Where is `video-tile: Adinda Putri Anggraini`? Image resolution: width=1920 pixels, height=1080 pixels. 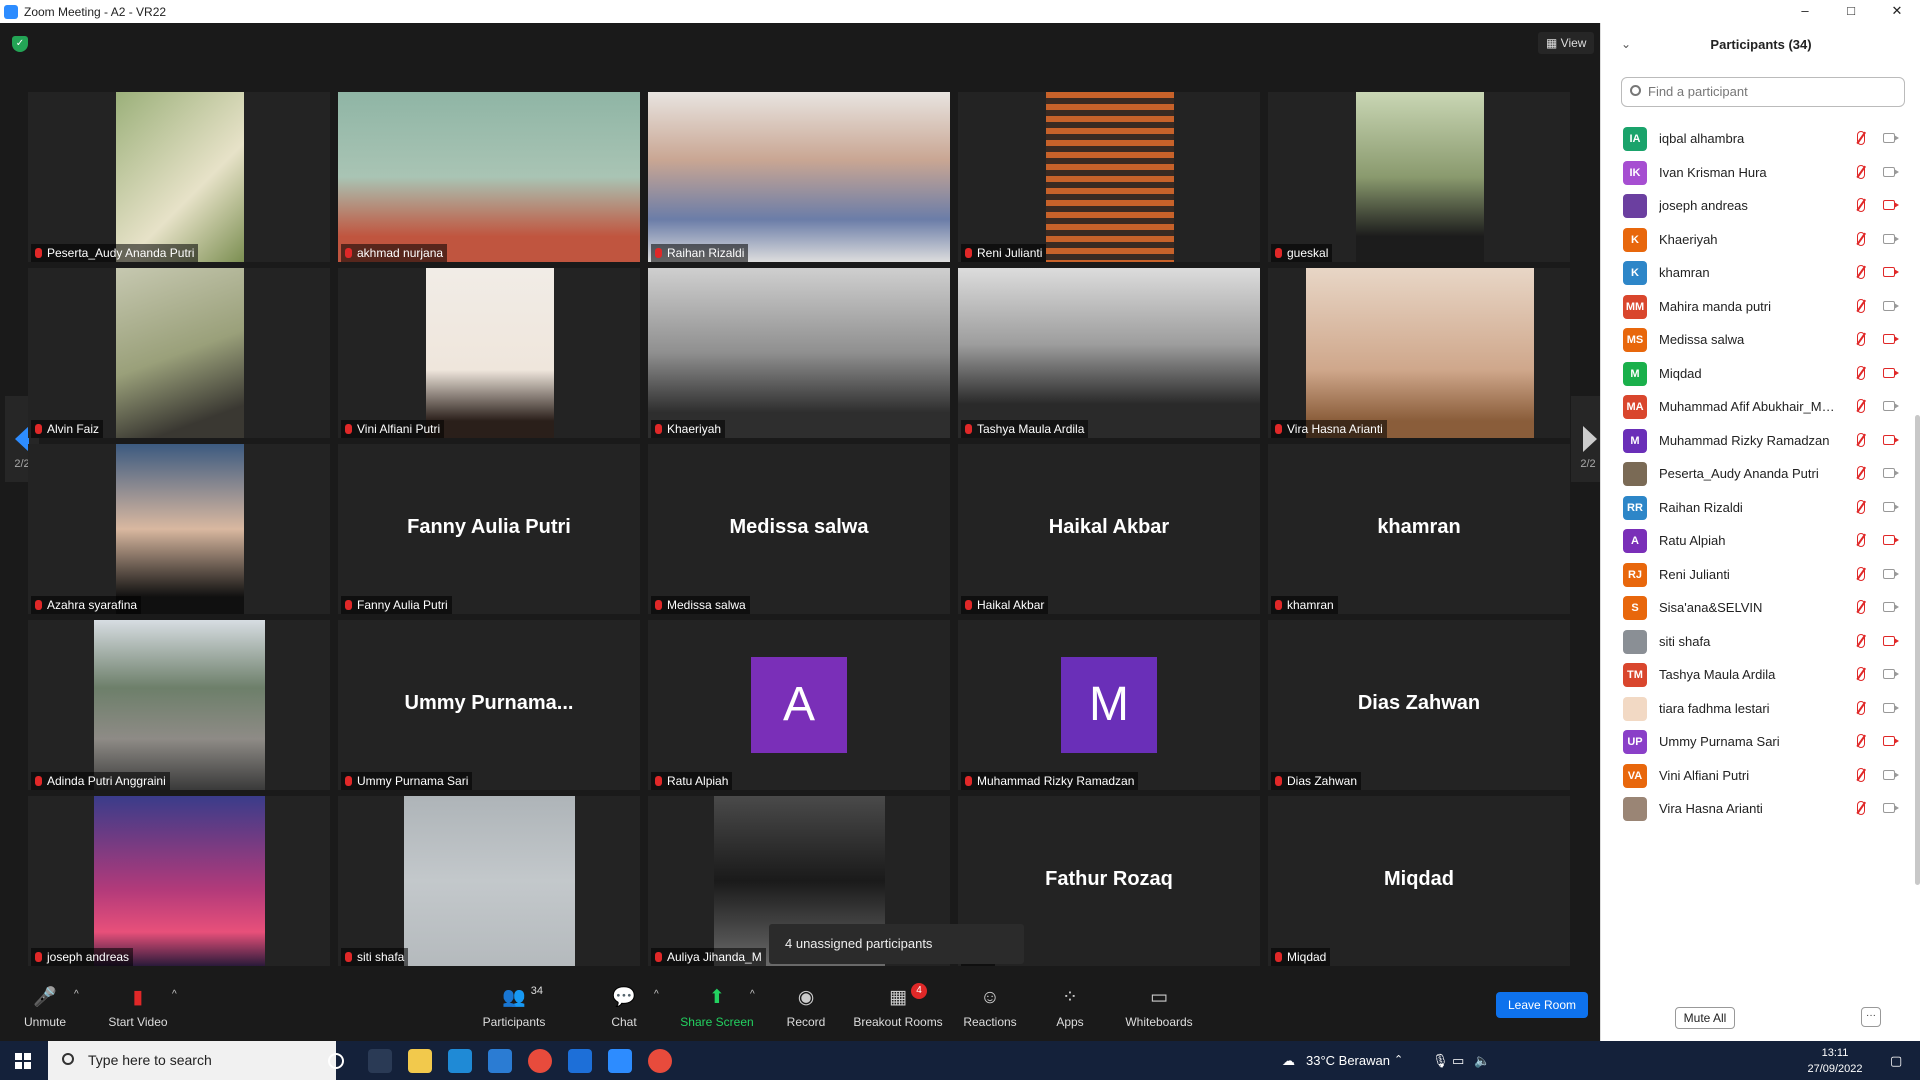
video-tile: Adinda Putri Anggraini is located at coordinates (179, 705).